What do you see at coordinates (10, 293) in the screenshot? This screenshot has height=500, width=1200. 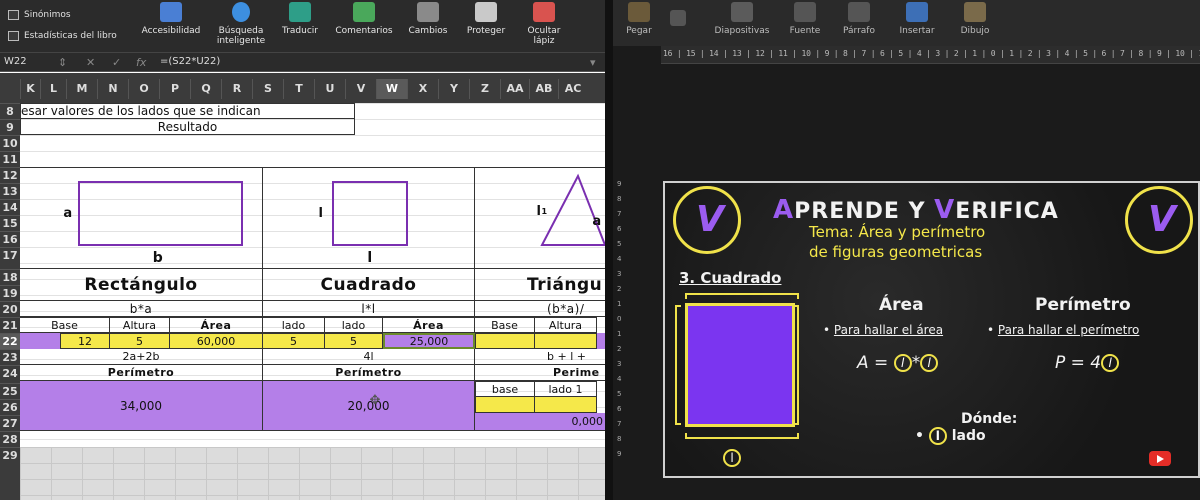 I see `row-header: 19` at bounding box center [10, 293].